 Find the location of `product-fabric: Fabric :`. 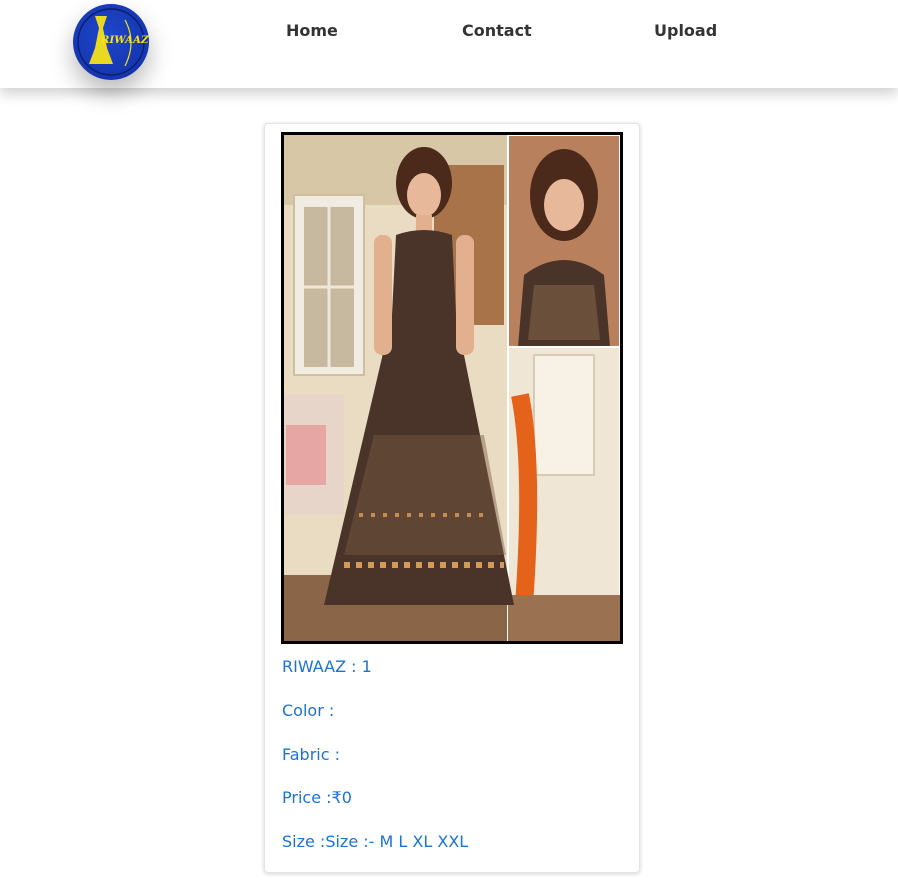

product-fabric: Fabric : is located at coordinates (311, 754).